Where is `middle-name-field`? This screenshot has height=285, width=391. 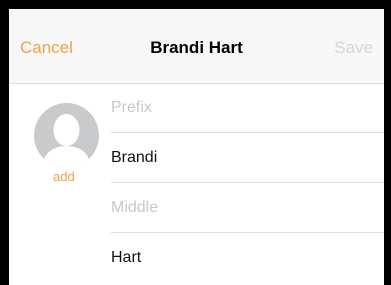 middle-name-field is located at coordinates (247, 207).